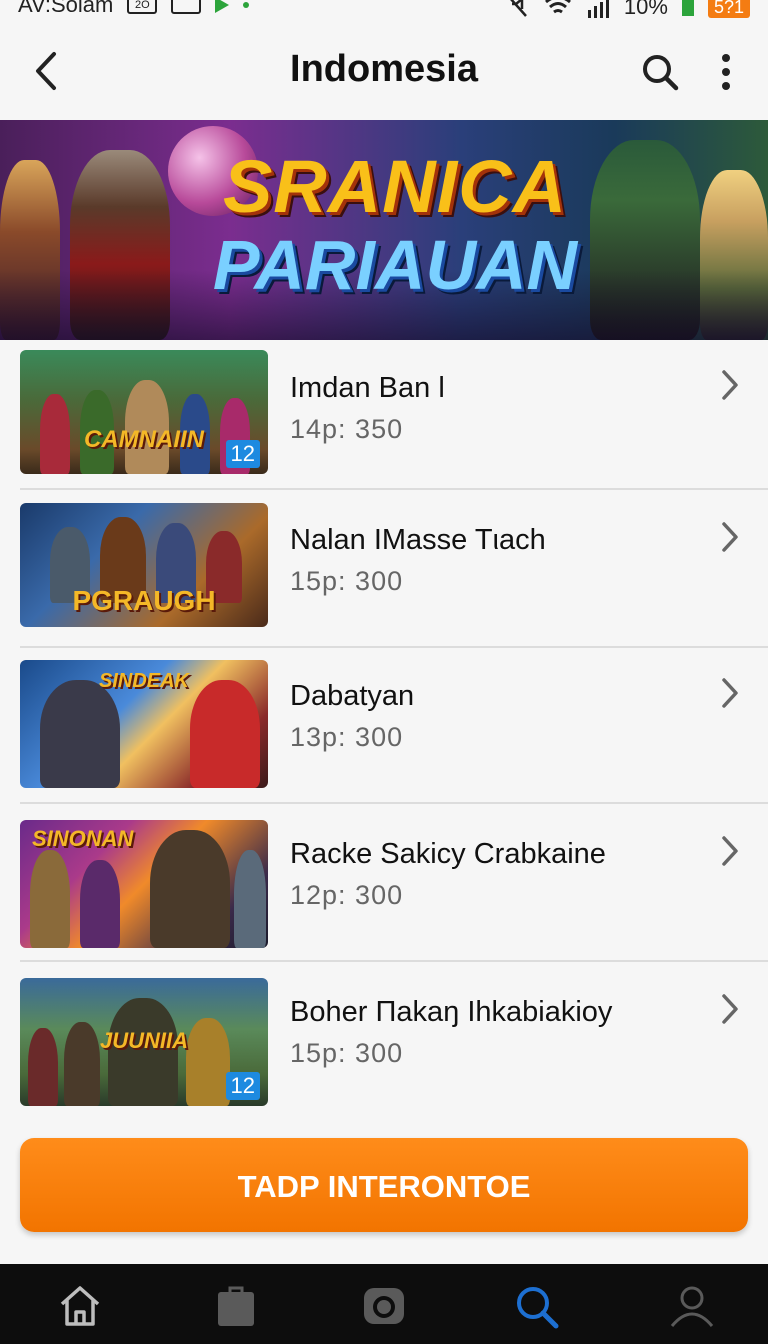 The image size is (768, 1344). I want to click on play-store-icon, so click(222, 6).